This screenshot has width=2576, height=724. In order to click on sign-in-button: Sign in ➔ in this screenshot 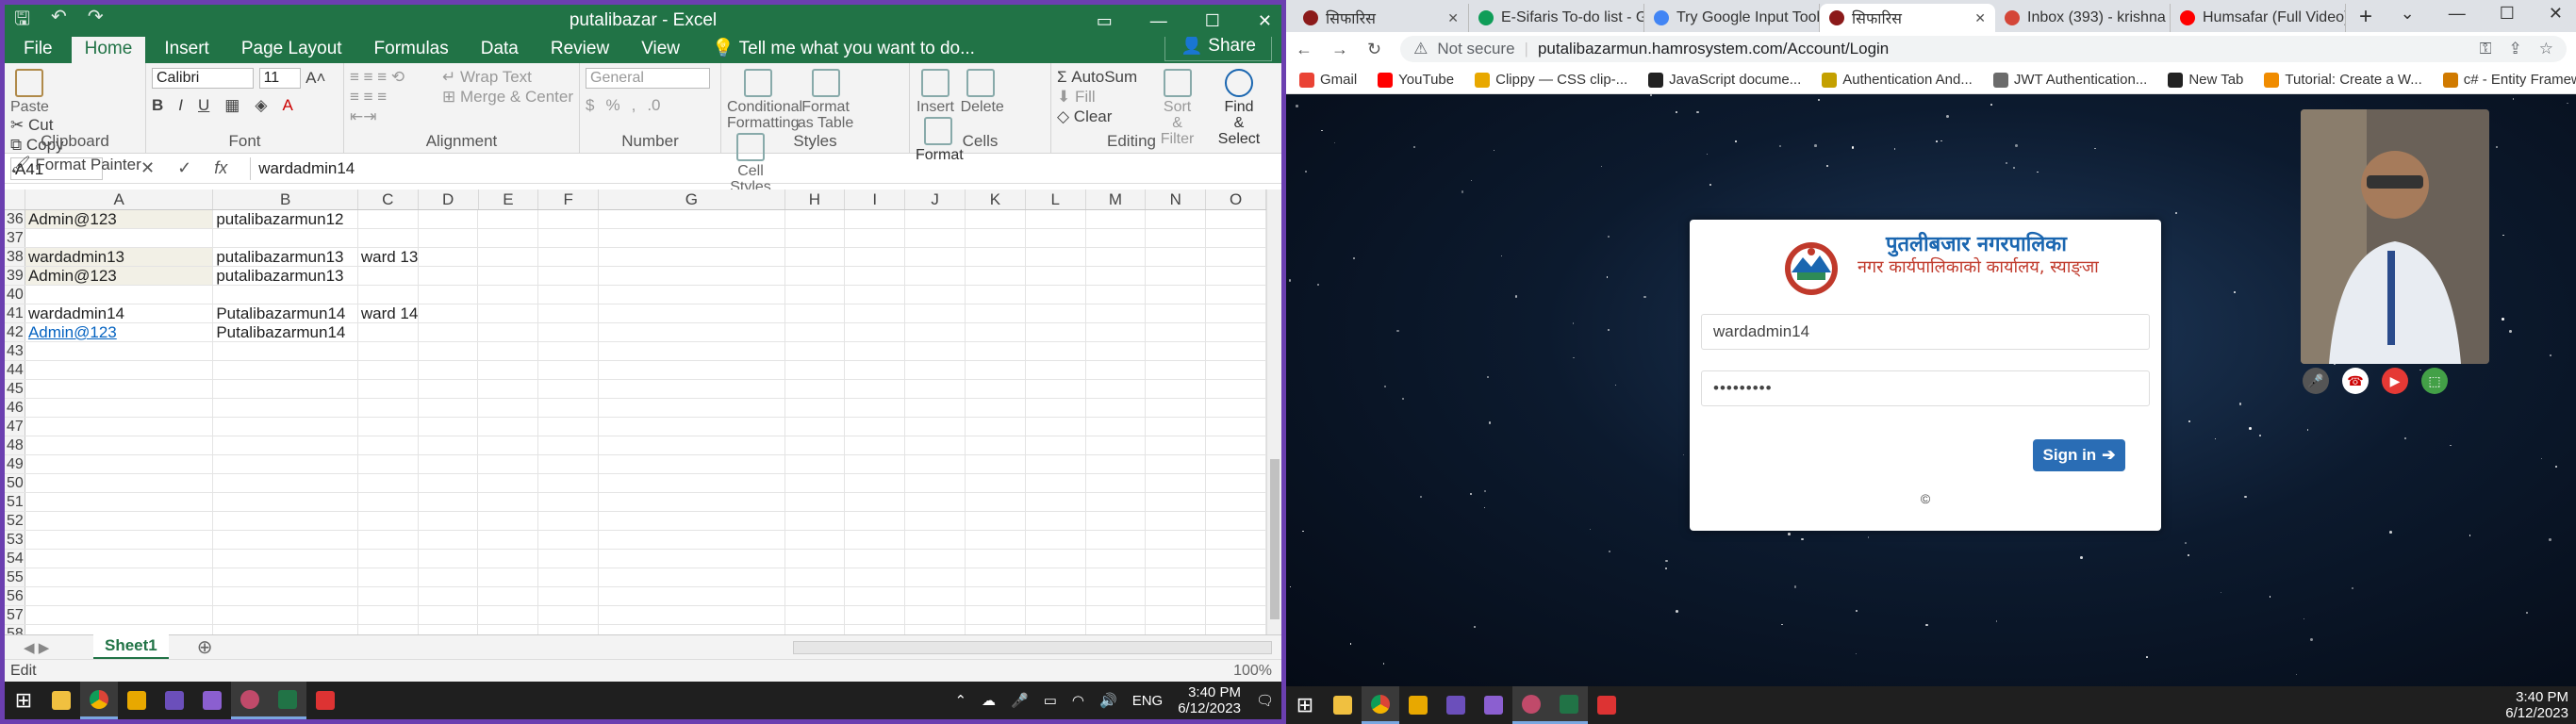, I will do `click(2079, 455)`.